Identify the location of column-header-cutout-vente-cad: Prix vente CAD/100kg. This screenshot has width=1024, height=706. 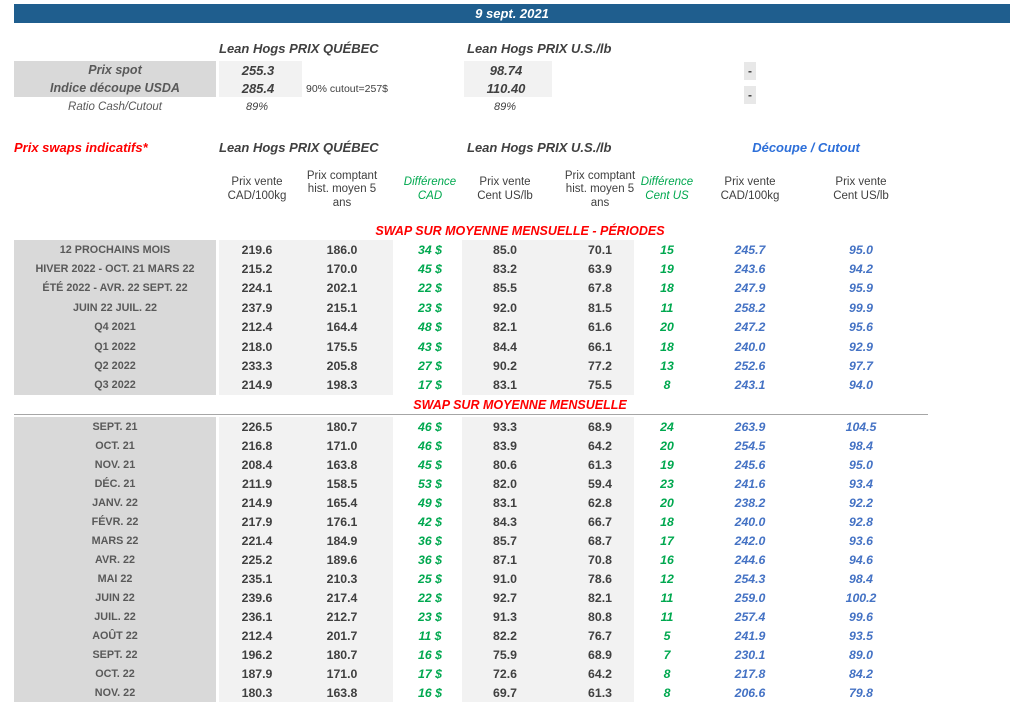
(750, 189).